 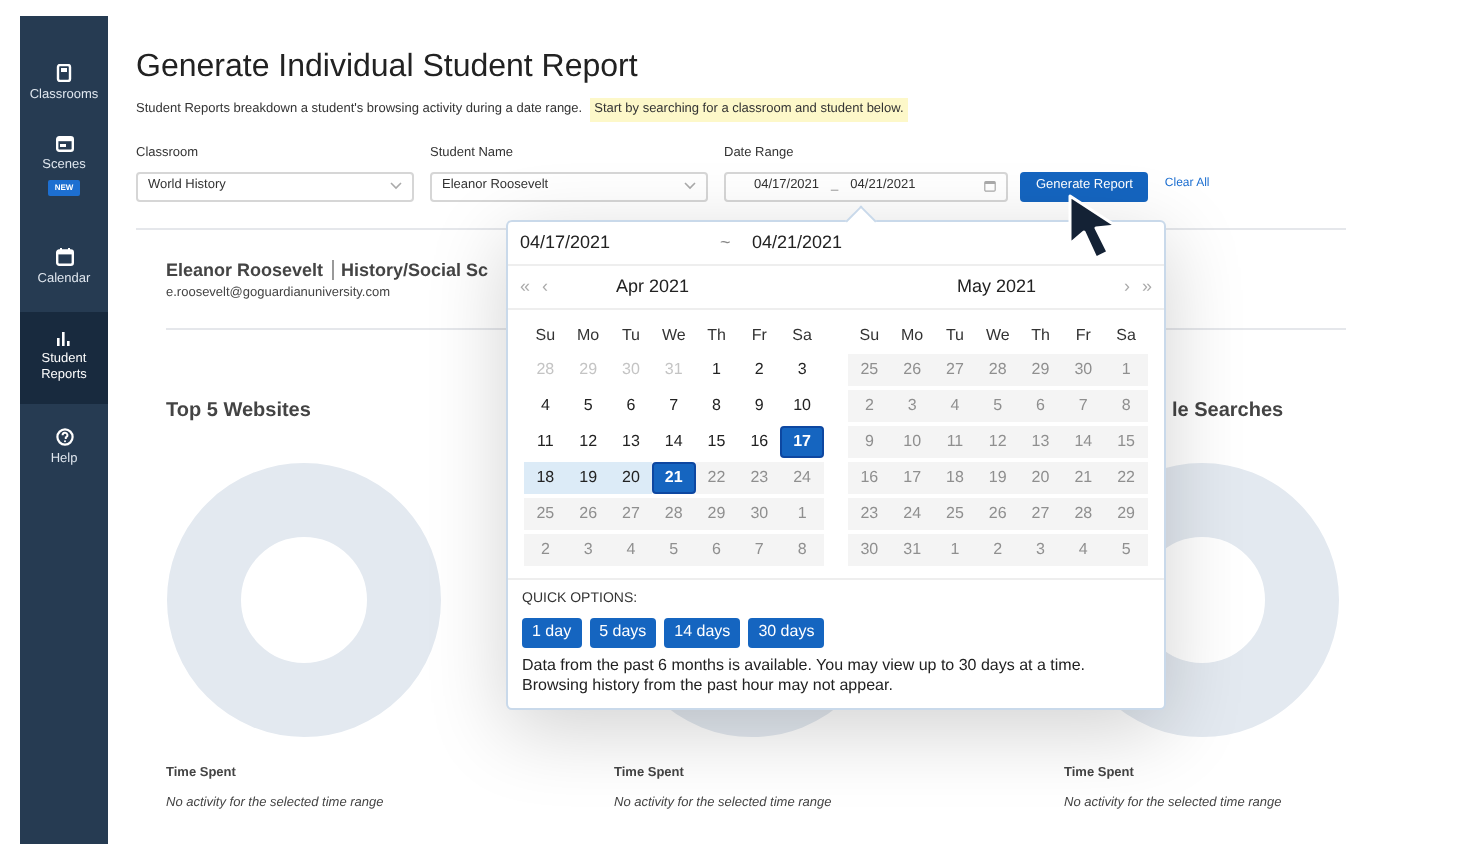 I want to click on calendar-day: 11, so click(x=545, y=442).